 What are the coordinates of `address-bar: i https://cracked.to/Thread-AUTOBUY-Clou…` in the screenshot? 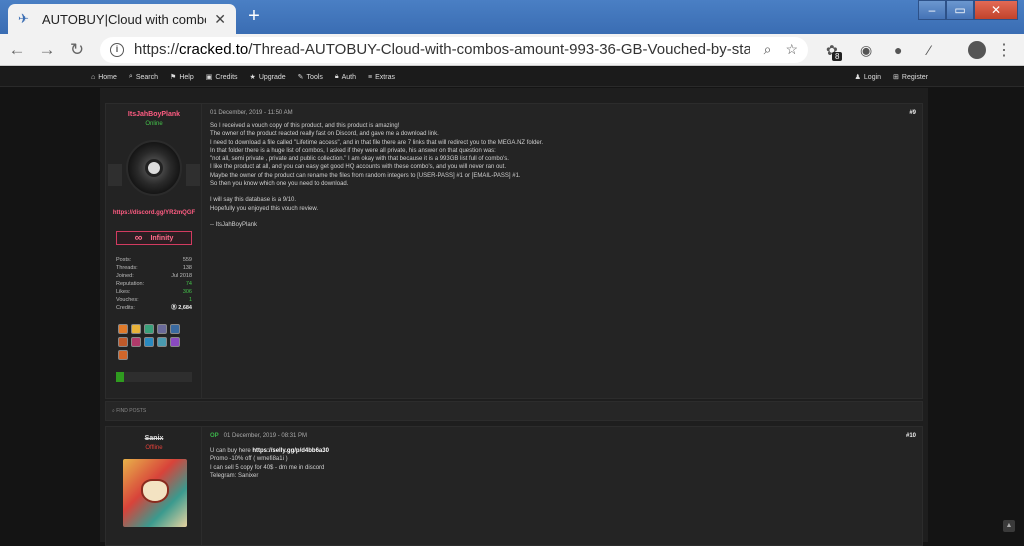 It's located at (454, 49).